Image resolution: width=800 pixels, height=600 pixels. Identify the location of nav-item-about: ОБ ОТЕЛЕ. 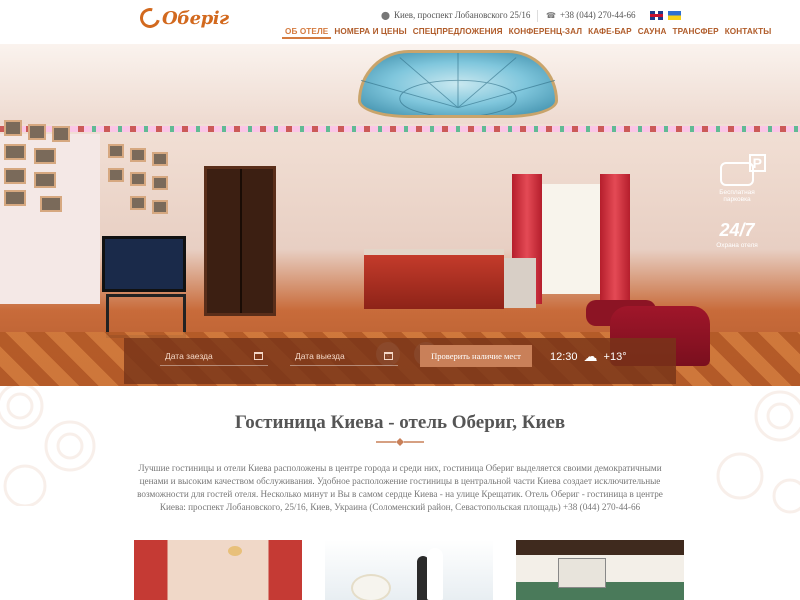
(307, 33).